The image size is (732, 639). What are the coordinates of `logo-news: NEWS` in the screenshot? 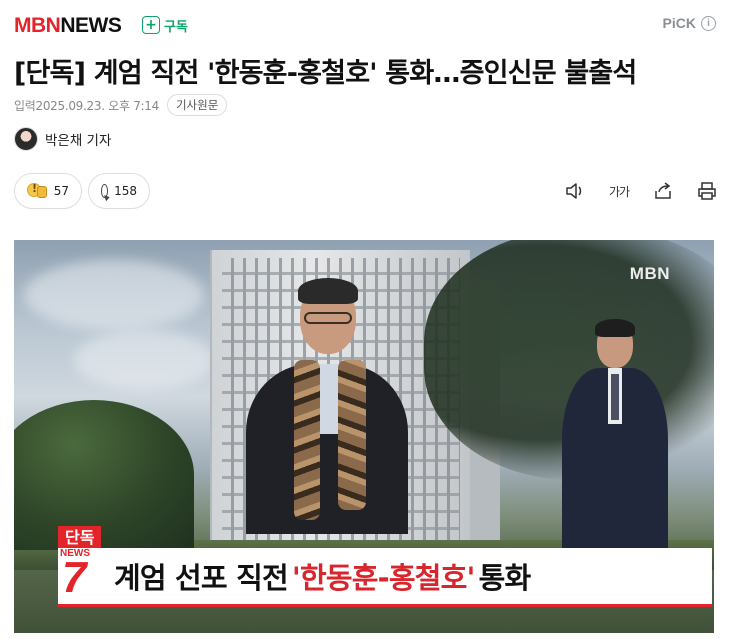 It's located at (91, 25).